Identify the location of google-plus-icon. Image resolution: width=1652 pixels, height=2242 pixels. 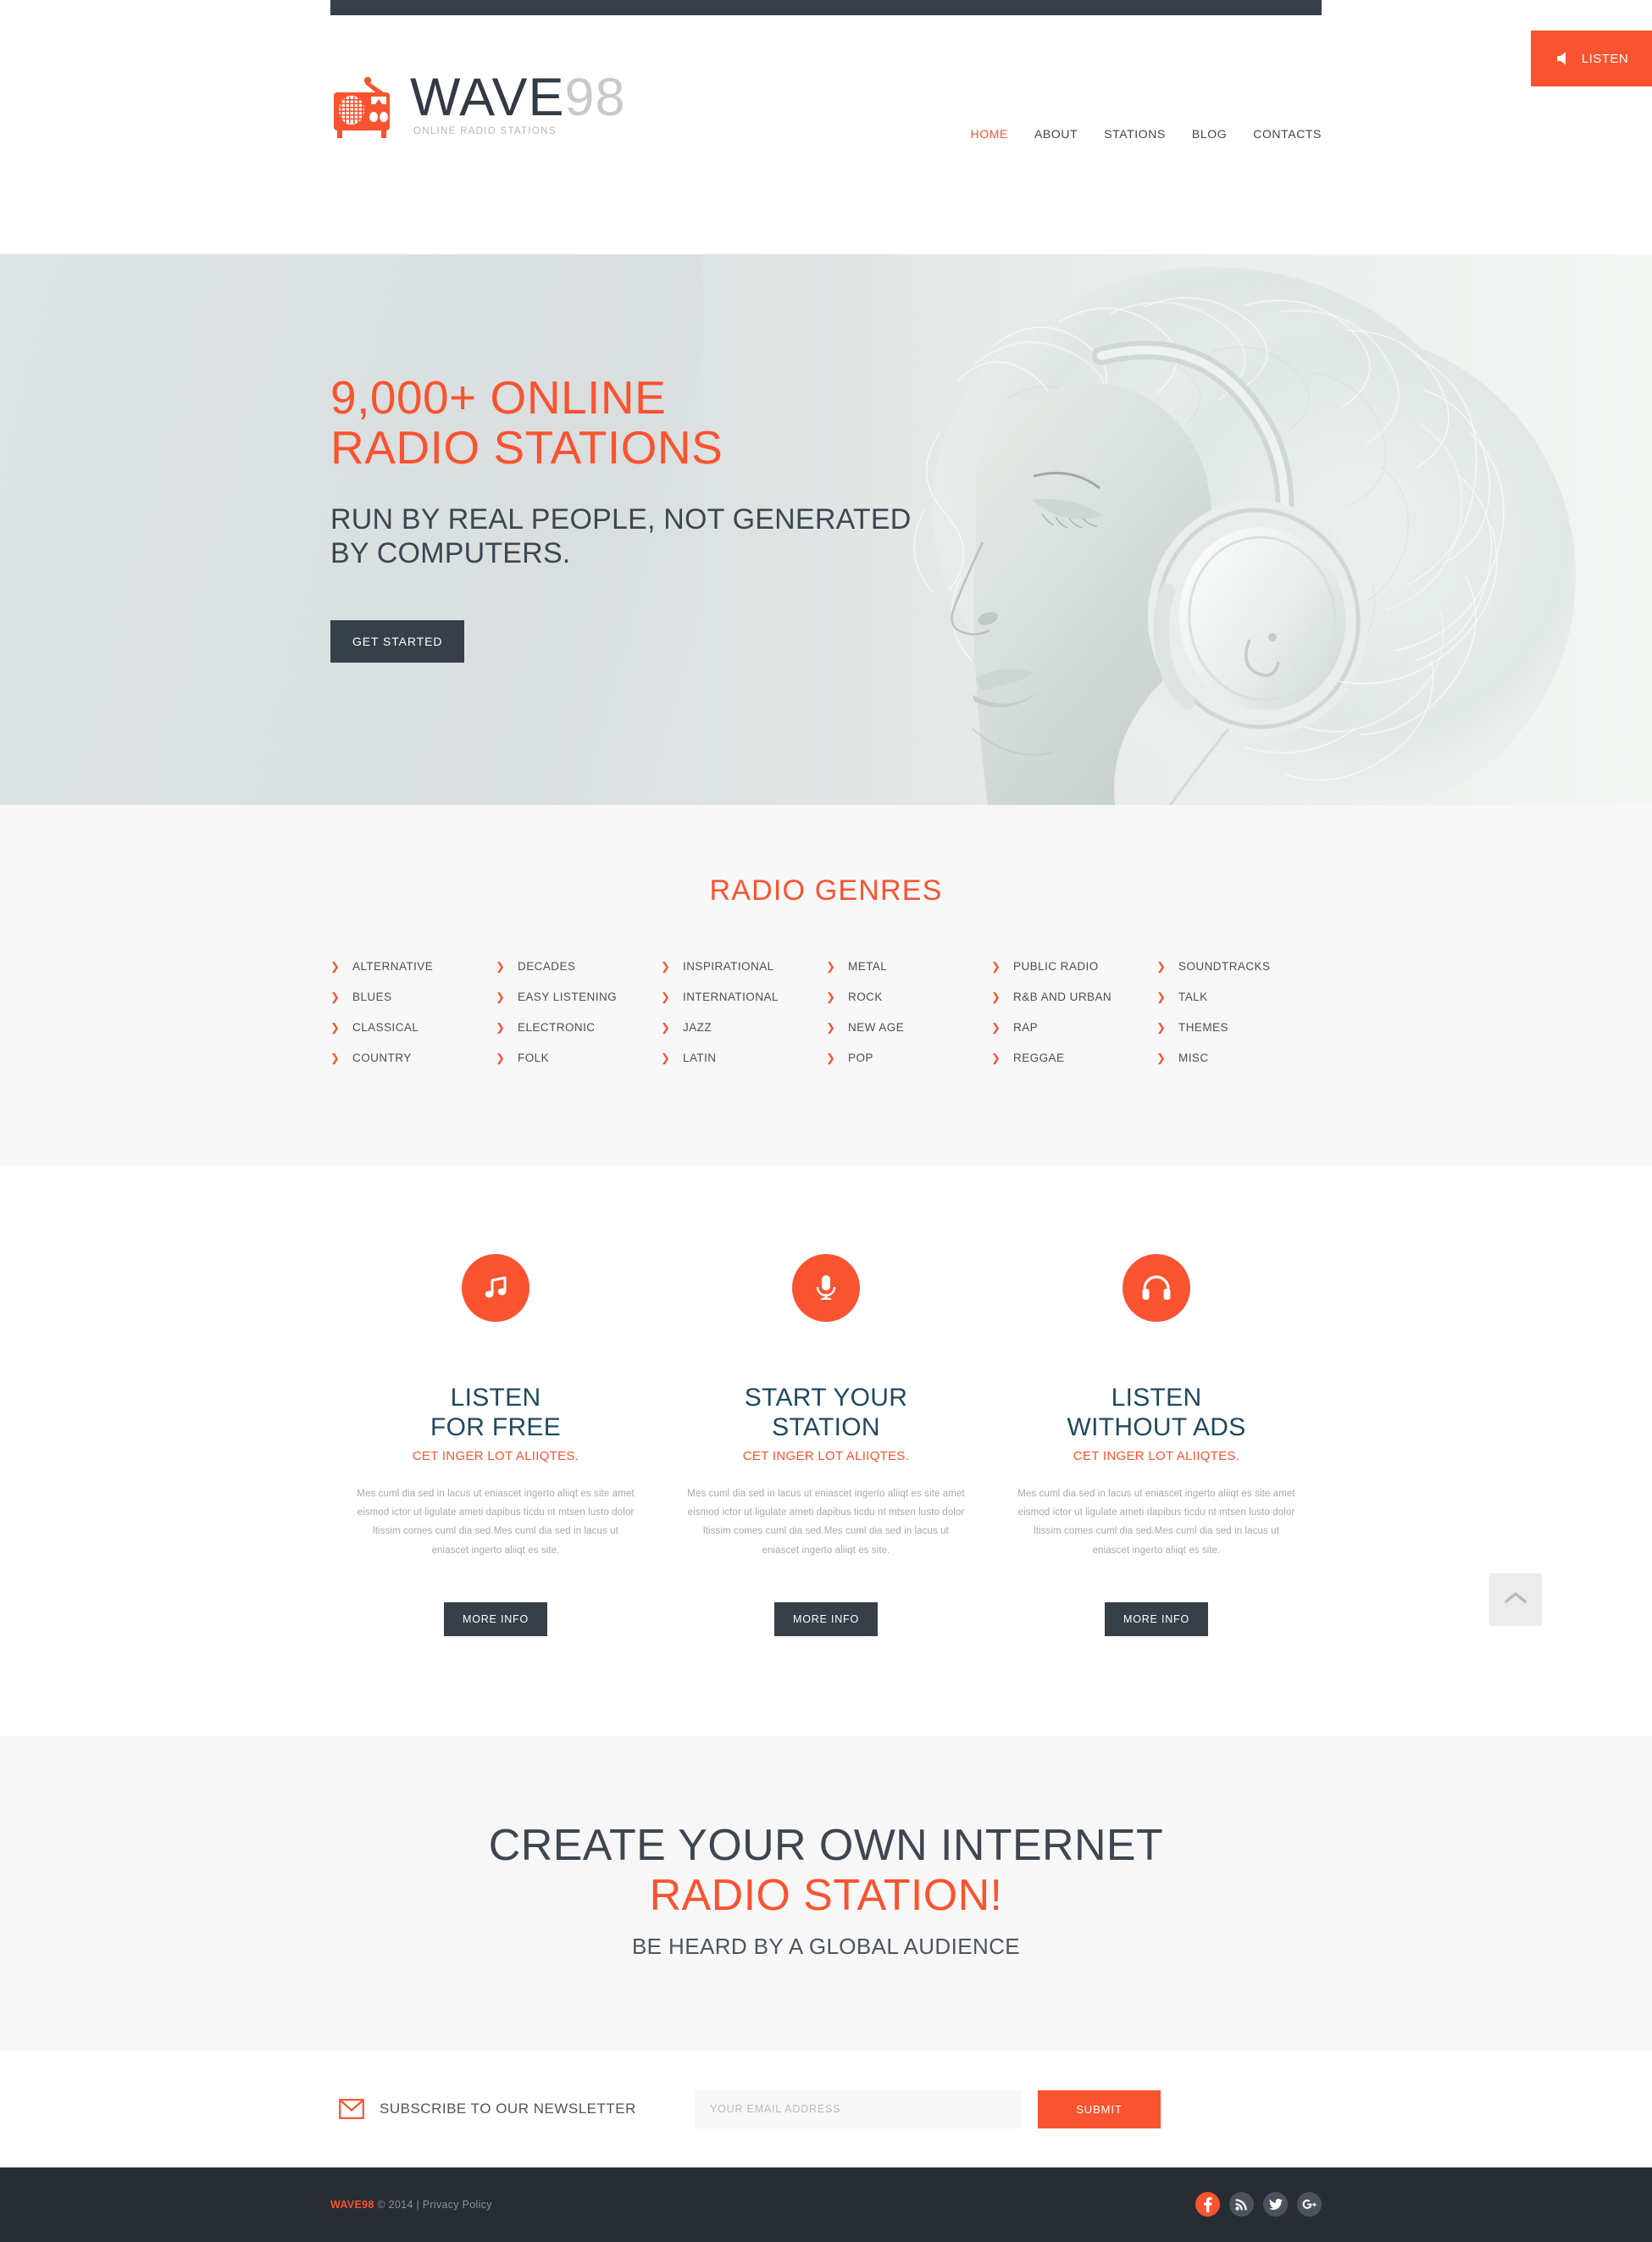
(1309, 2204).